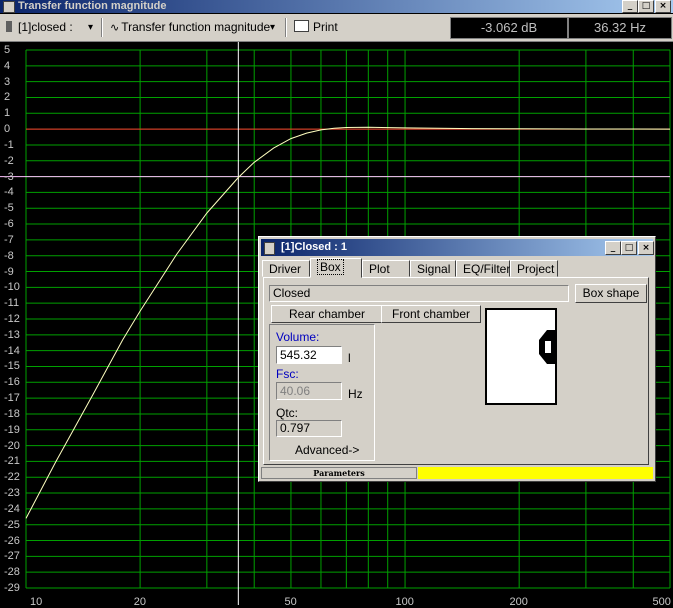  I want to click on y-tick-label: -26, so click(12, 540).